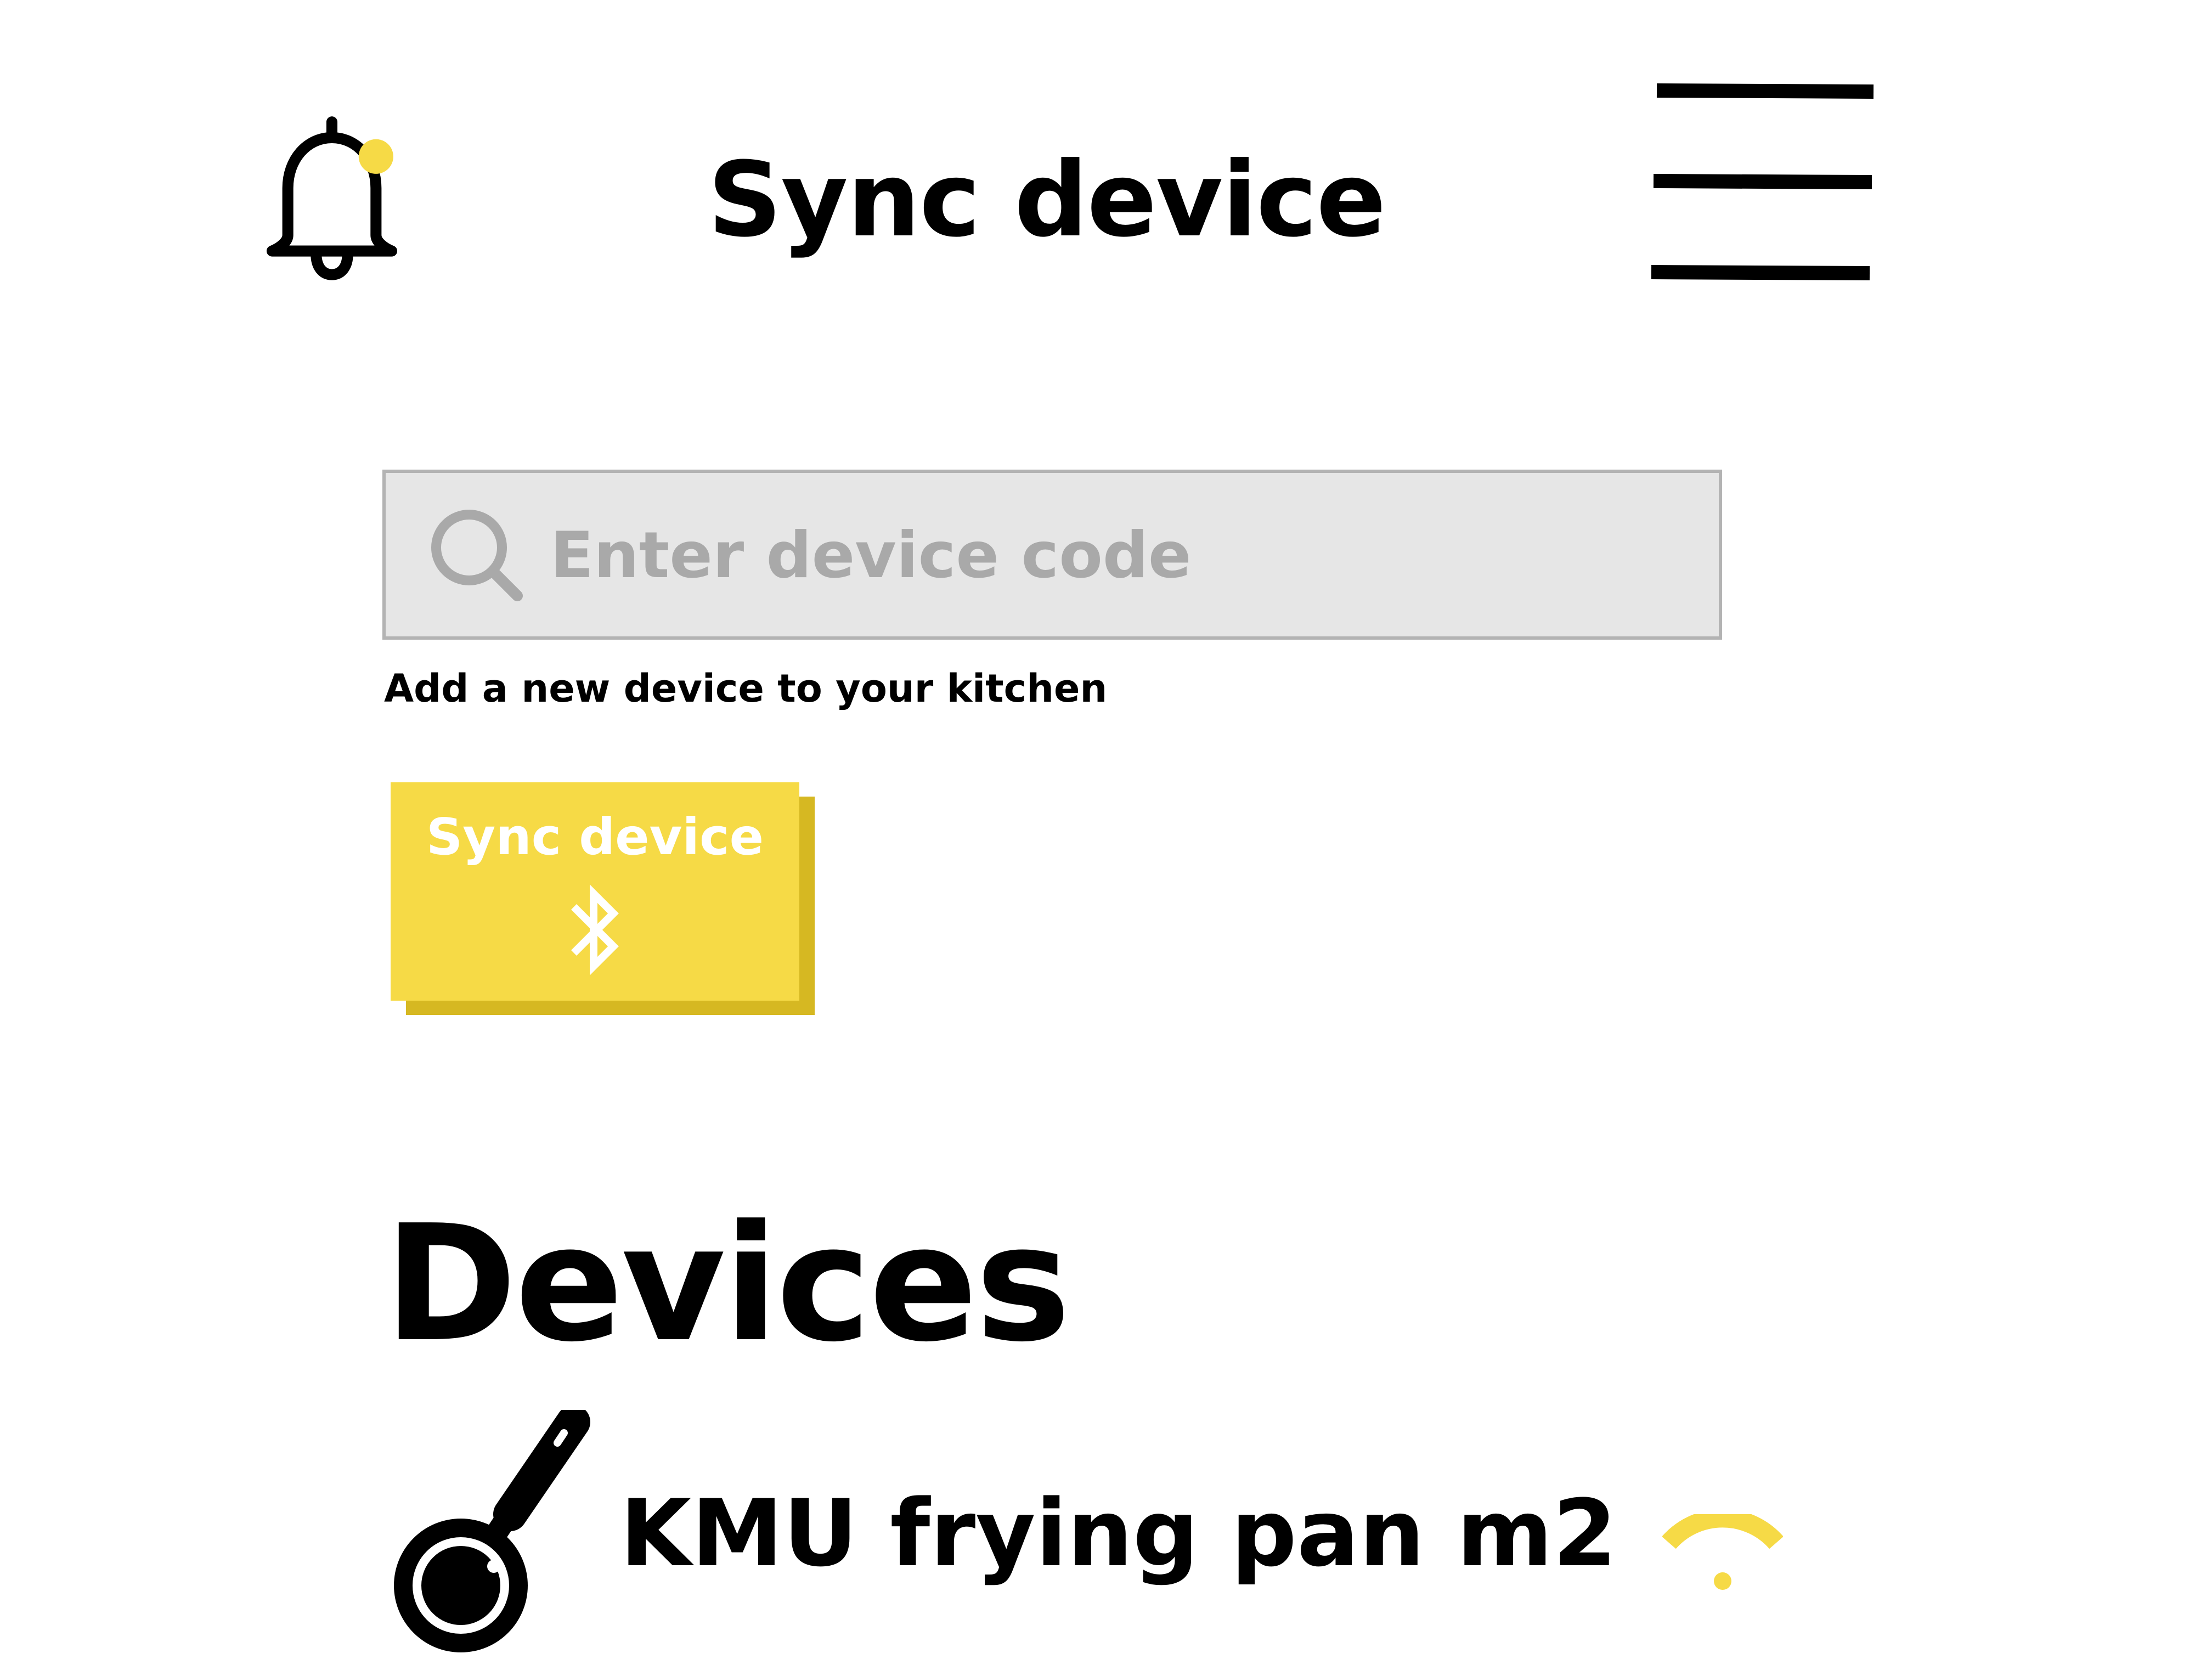 Image resolution: width=2212 pixels, height=1659 pixels. I want to click on search-icon, so click(477, 555).